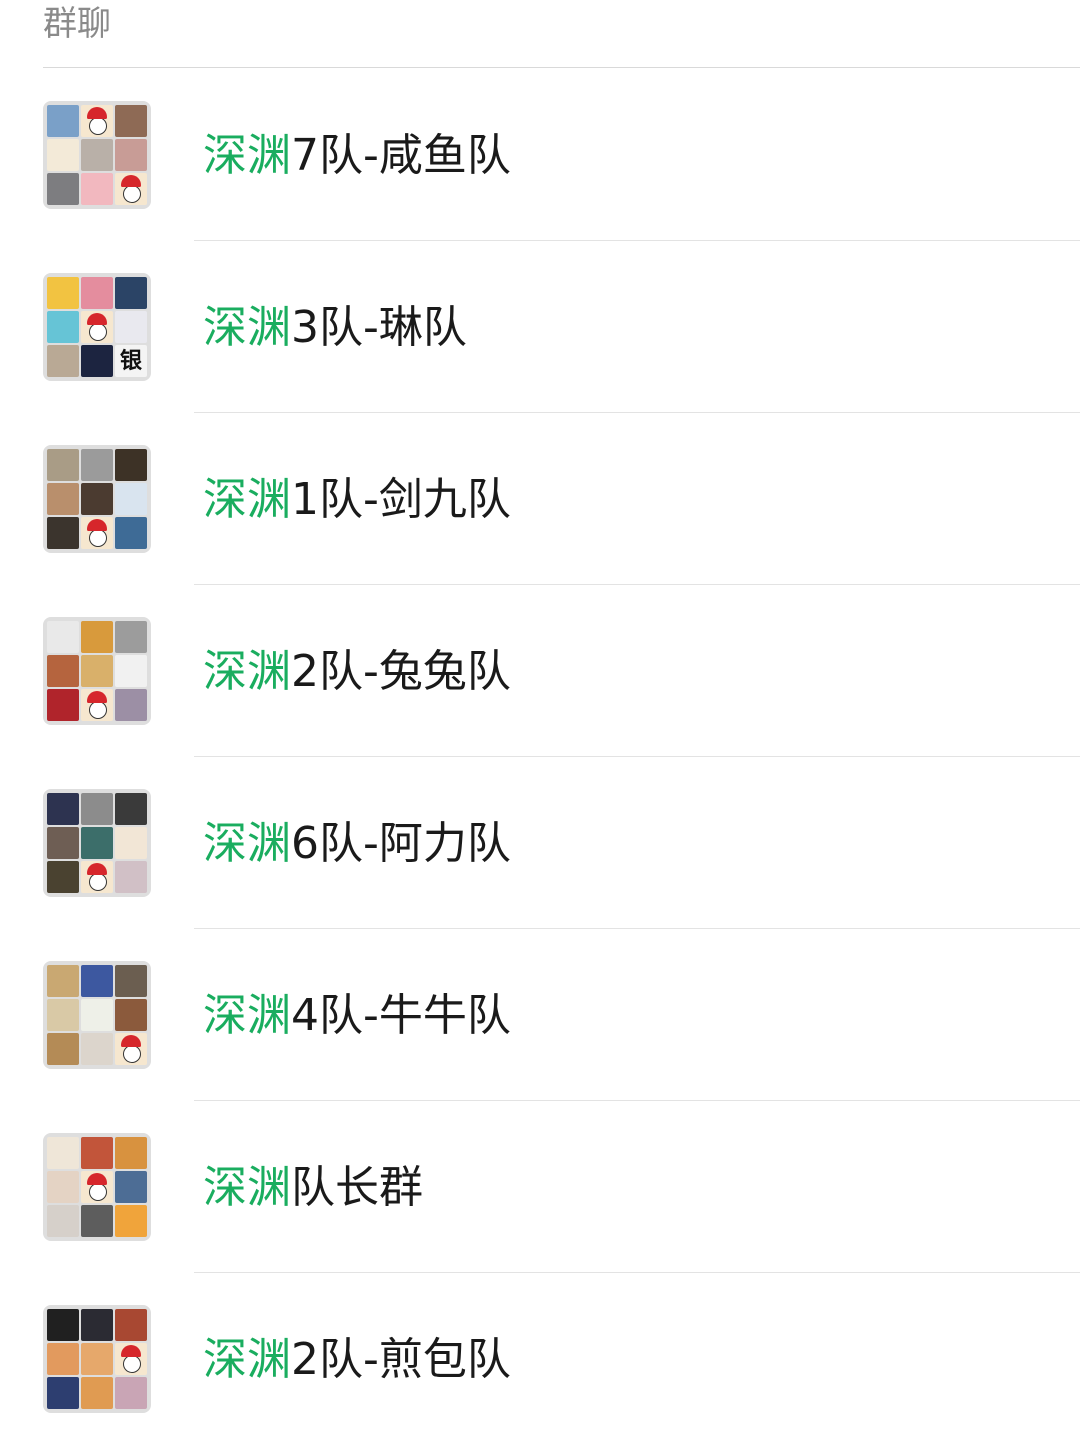  What do you see at coordinates (561, 34) in the screenshot?
I see `section-header-group-chats: 群聊` at bounding box center [561, 34].